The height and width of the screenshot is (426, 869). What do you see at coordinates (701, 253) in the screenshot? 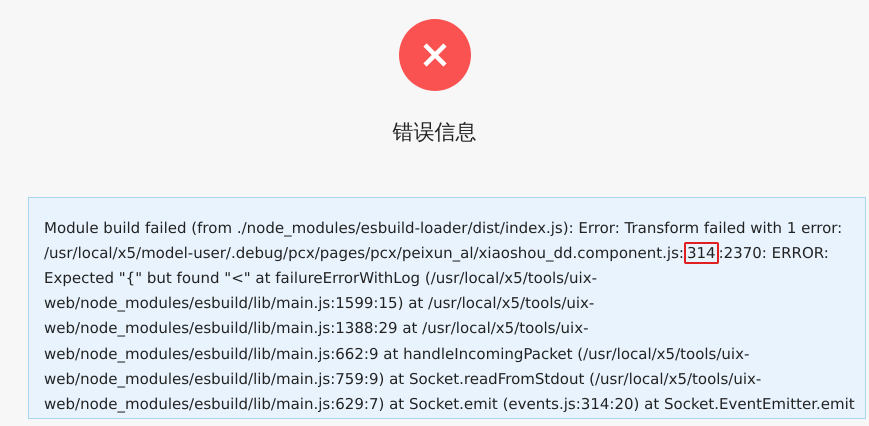
I see `highlight-mark: 314` at bounding box center [701, 253].